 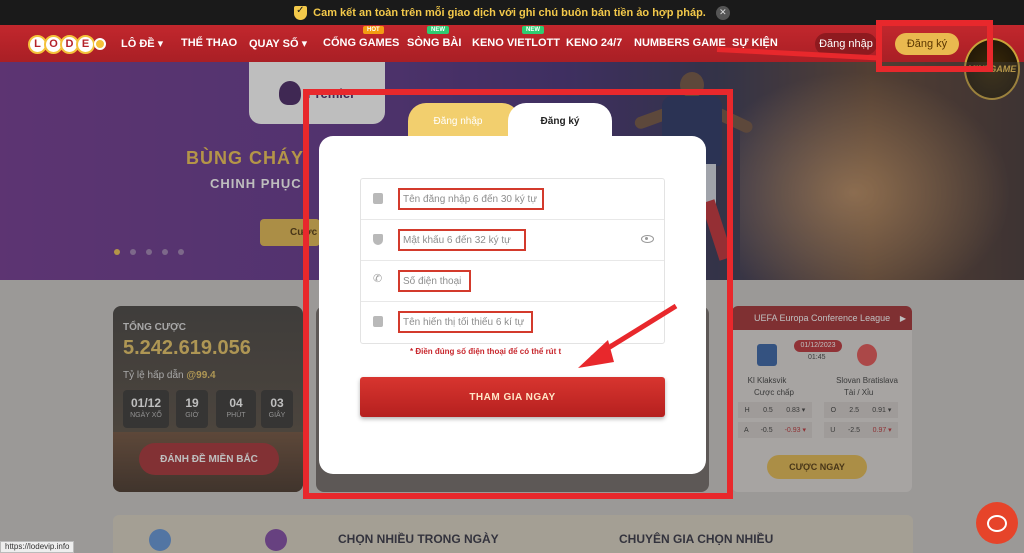 What do you see at coordinates (37, 547) in the screenshot?
I see `status-url: https://lodevip.info` at bounding box center [37, 547].